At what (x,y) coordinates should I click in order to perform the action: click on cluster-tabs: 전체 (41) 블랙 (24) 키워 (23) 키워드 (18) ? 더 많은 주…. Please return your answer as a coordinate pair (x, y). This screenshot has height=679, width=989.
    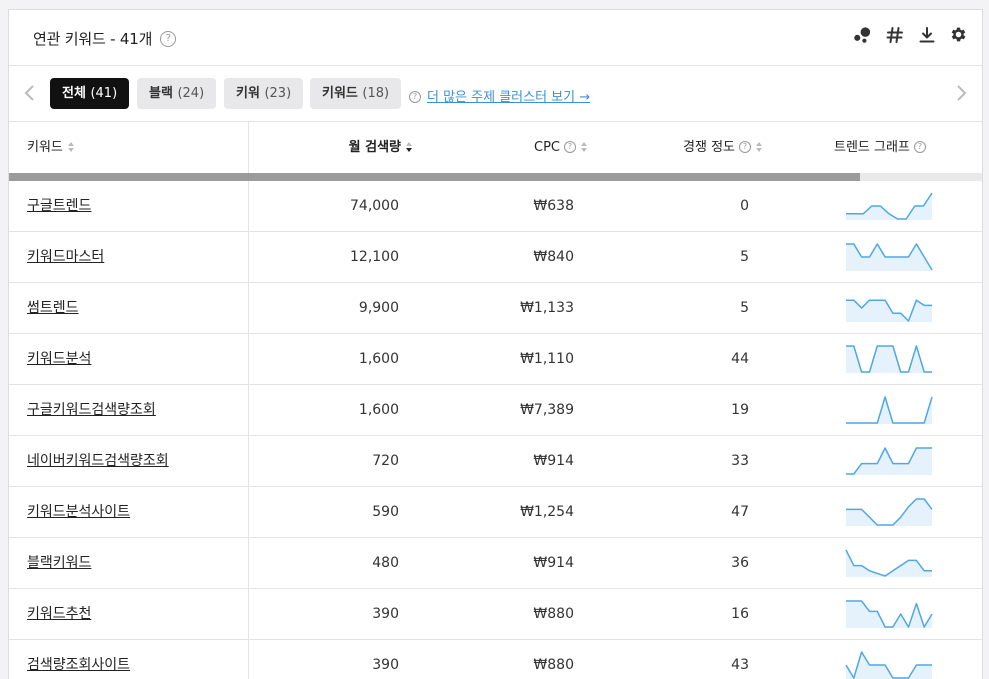
    Looking at the image, I should click on (495, 94).